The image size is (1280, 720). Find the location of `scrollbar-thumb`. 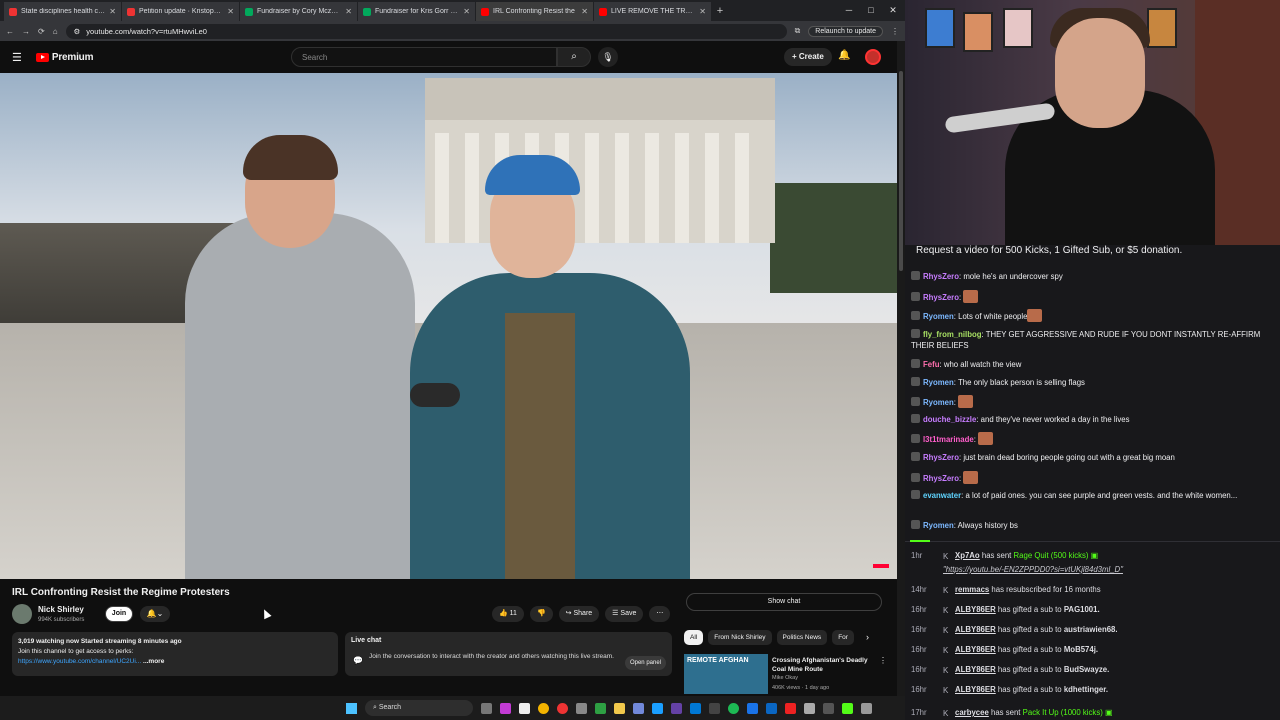

scrollbar-thumb is located at coordinates (901, 171).